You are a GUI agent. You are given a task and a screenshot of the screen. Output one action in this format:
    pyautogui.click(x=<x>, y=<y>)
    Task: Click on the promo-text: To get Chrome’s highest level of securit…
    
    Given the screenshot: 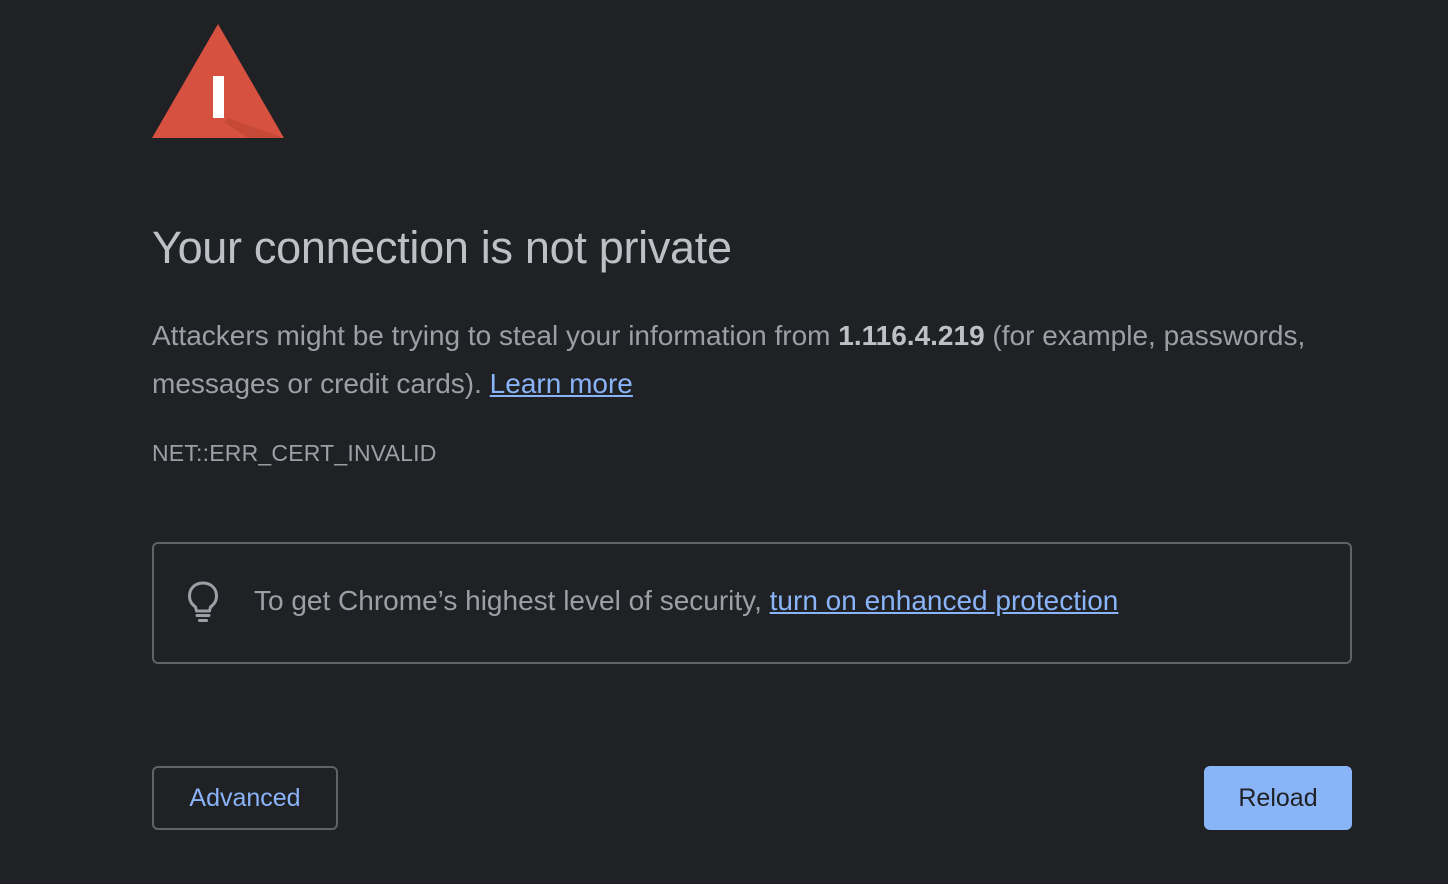 What is the action you would take?
    pyautogui.click(x=686, y=601)
    